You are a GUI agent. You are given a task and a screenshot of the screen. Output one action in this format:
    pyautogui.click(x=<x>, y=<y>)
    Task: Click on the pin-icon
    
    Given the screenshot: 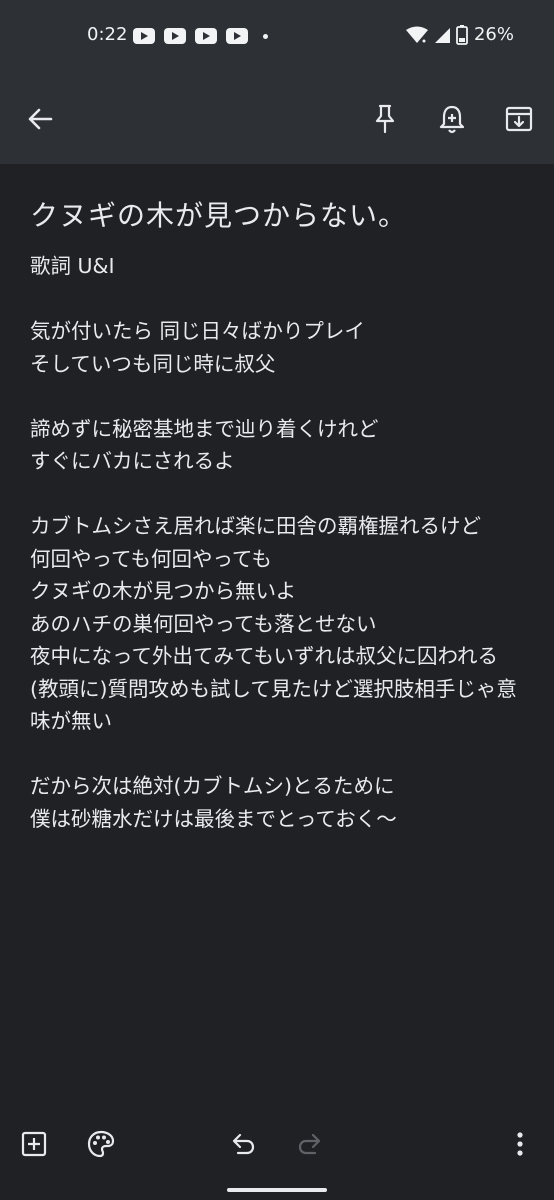 What is the action you would take?
    pyautogui.click(x=385, y=119)
    